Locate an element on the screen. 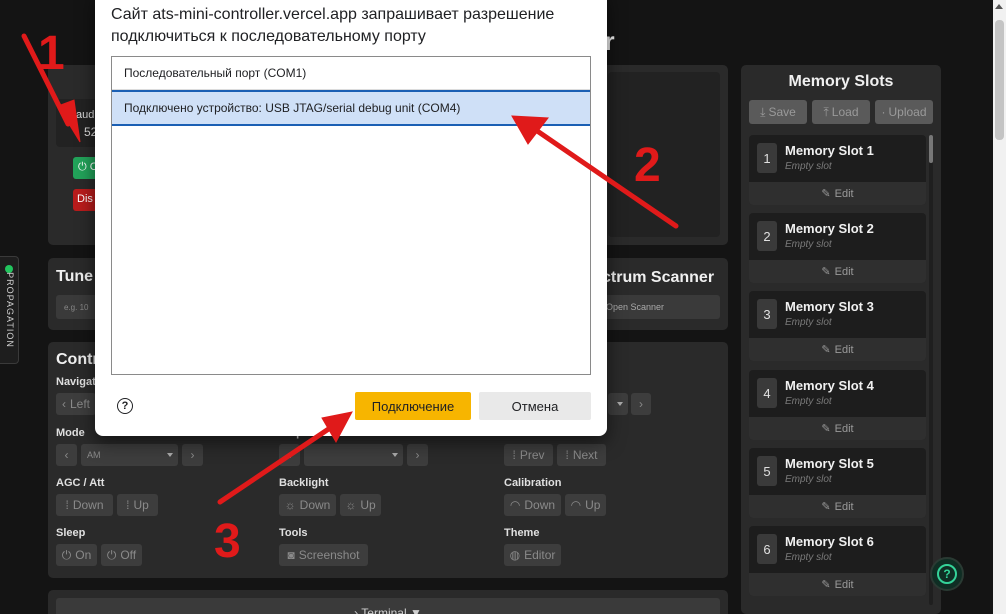  bandwidth-select is located at coordinates (618, 404).